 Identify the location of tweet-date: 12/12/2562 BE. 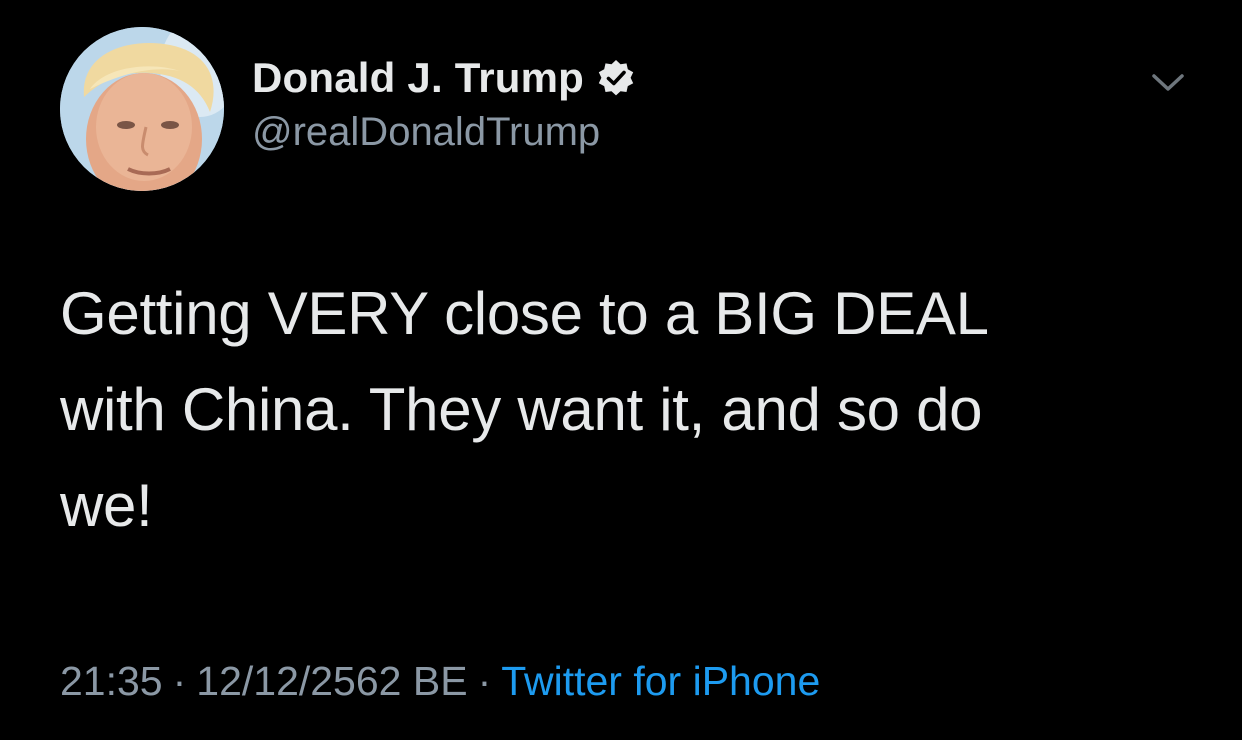
(331, 681).